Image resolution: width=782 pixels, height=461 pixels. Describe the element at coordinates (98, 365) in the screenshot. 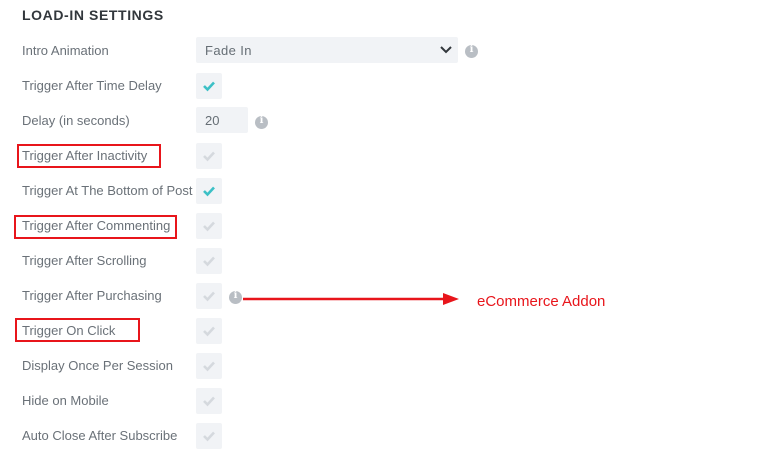

I see `row-label: Display Once Per Session` at that location.